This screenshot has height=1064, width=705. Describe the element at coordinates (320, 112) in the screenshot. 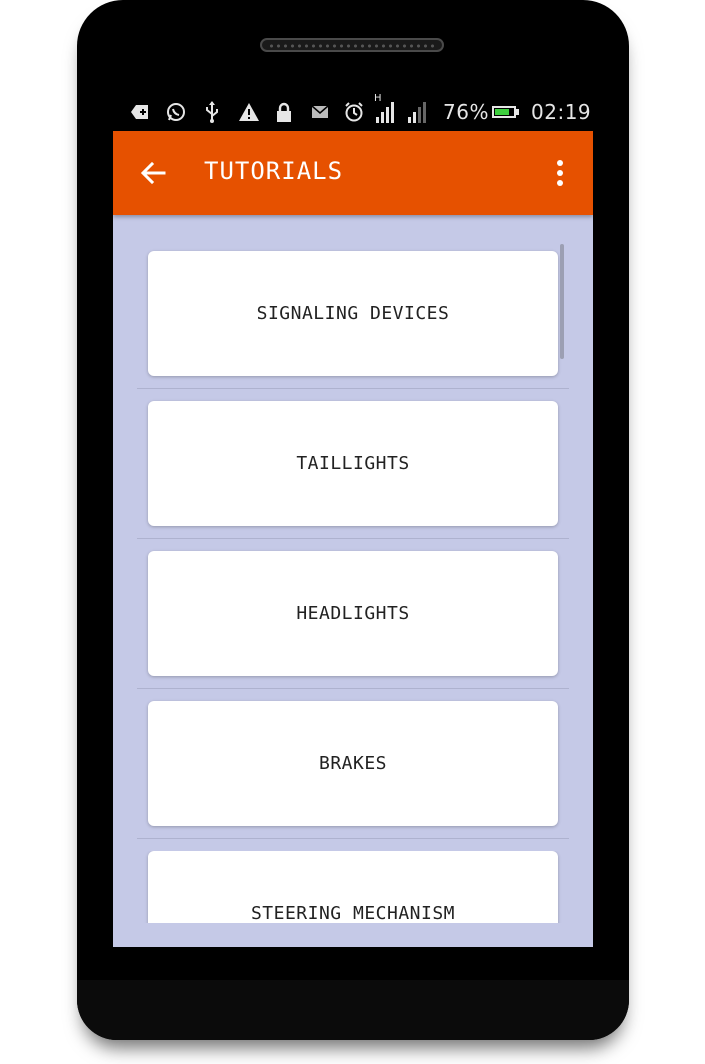

I see `mail-icon` at that location.